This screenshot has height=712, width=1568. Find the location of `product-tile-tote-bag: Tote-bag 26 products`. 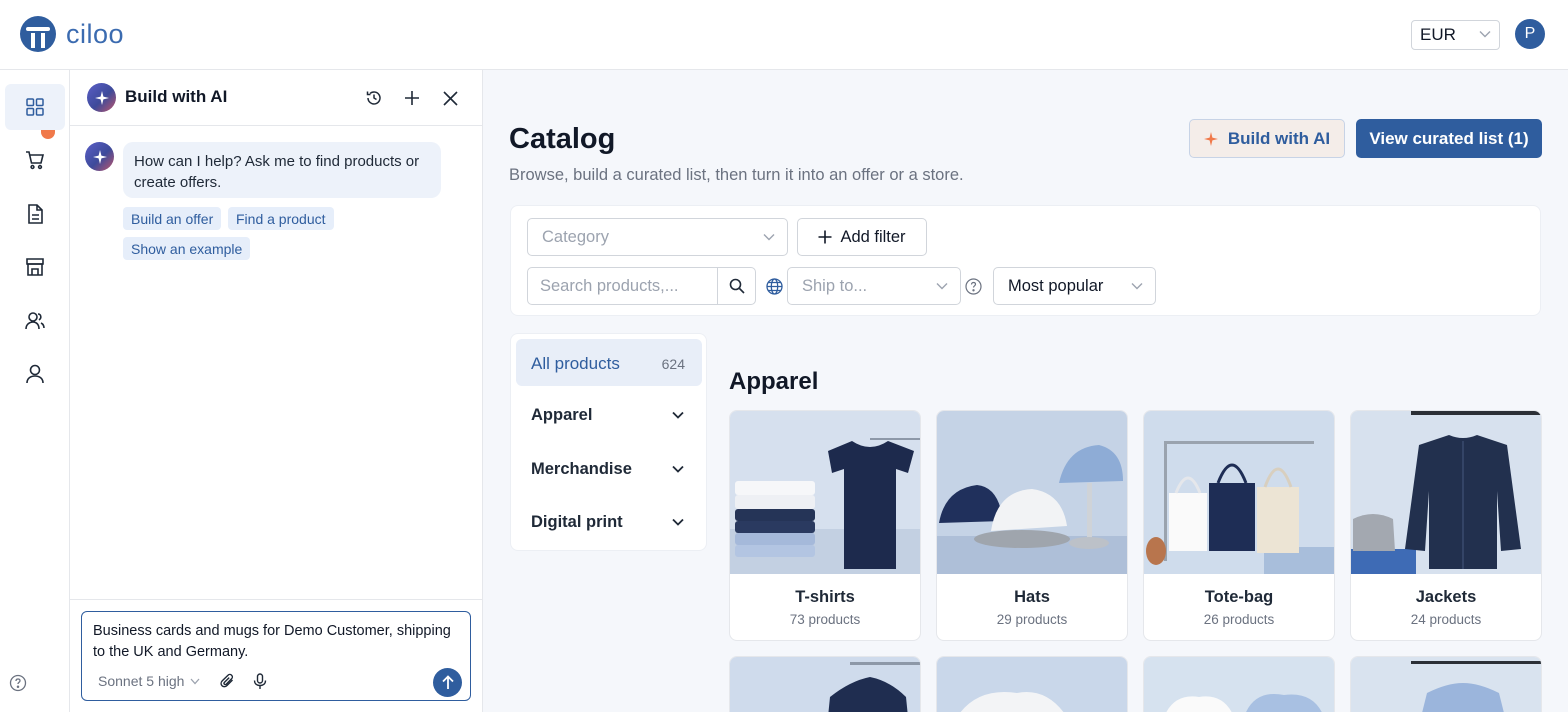

product-tile-tote-bag: Tote-bag 26 products is located at coordinates (1239, 525).